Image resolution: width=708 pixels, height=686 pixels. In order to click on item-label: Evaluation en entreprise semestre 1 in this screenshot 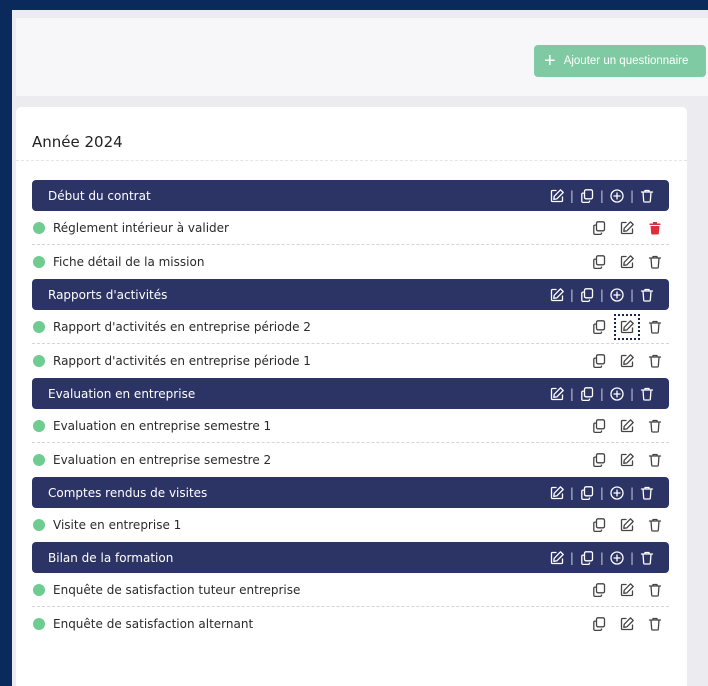, I will do `click(162, 425)`.